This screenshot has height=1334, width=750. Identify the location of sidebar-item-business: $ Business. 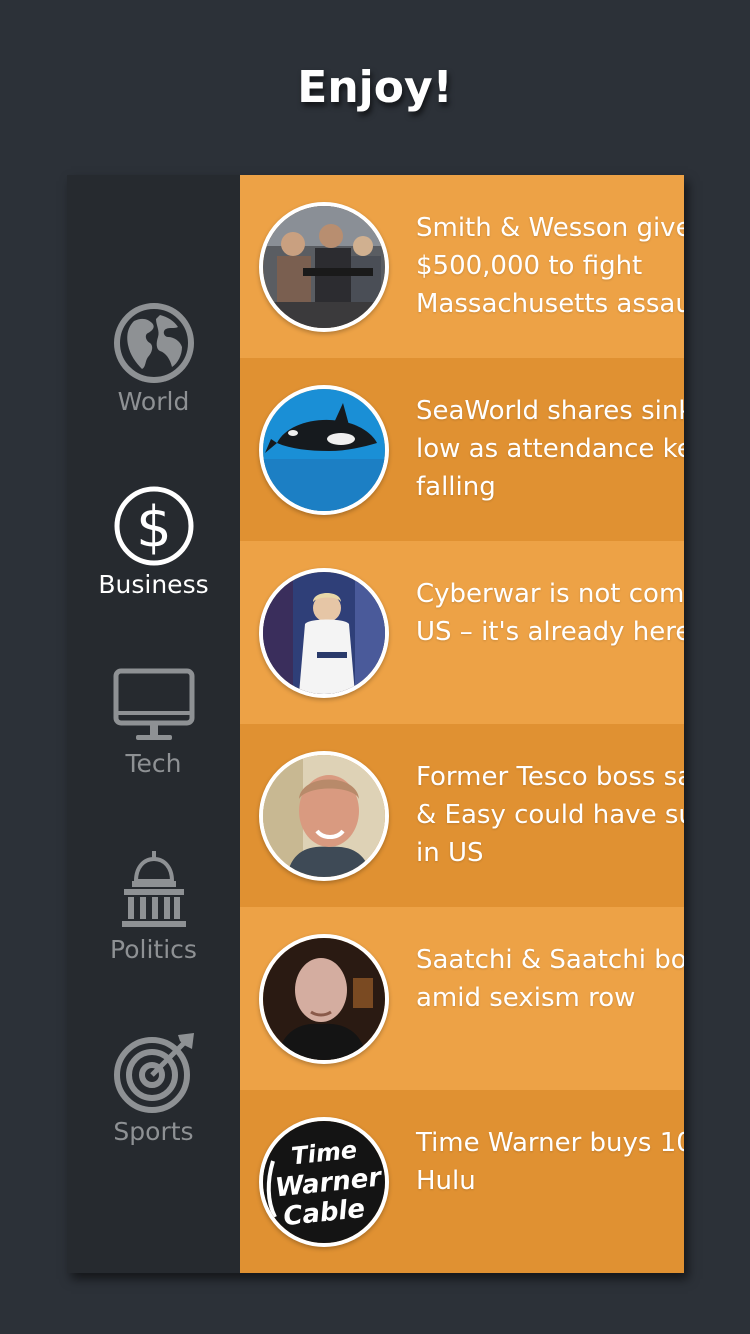
(153, 541).